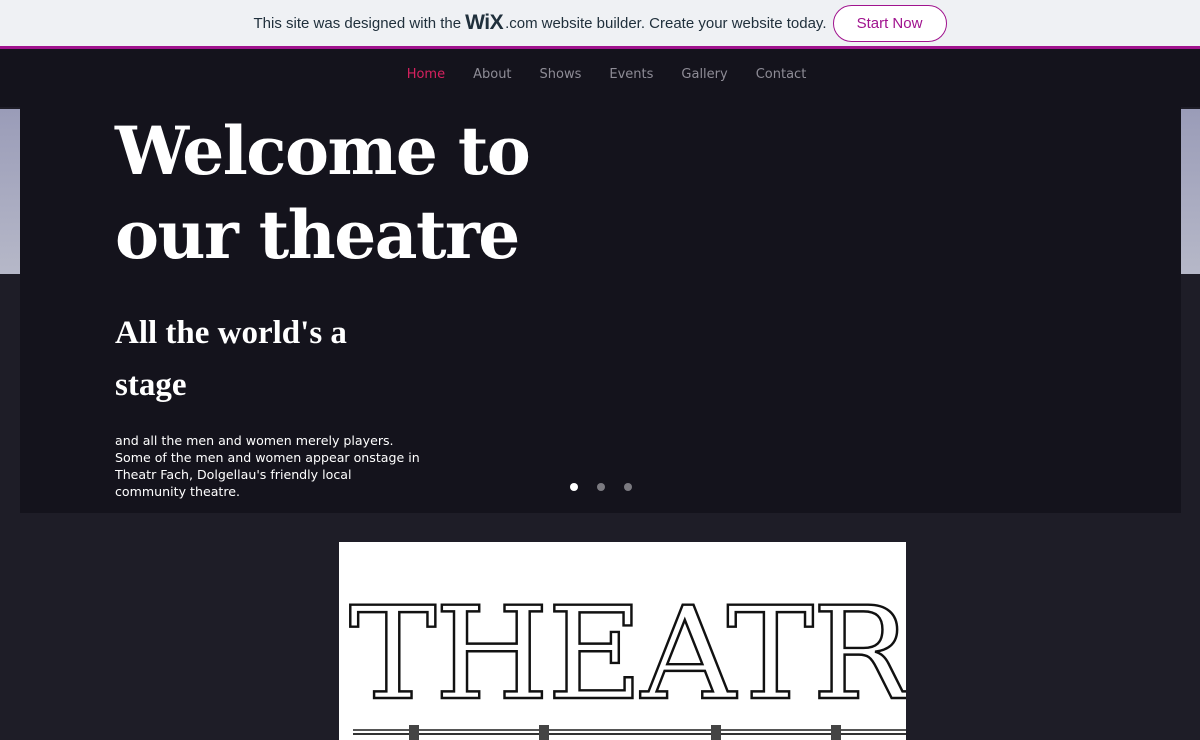  What do you see at coordinates (231, 333) in the screenshot?
I see `hero-subtitle-line-1: All the world's a` at bounding box center [231, 333].